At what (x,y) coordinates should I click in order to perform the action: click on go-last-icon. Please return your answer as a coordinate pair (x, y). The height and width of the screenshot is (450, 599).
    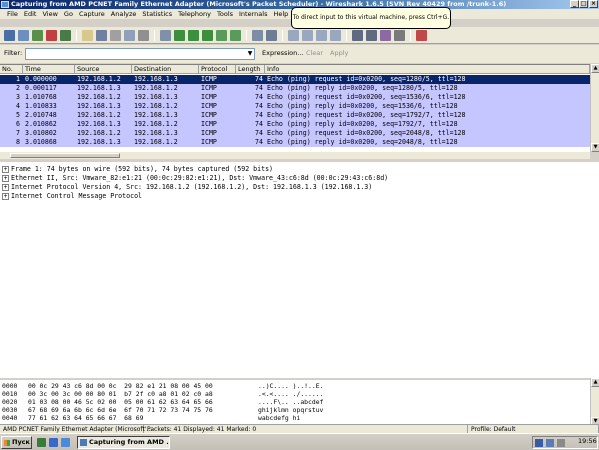
    Looking at the image, I should click on (235, 35).